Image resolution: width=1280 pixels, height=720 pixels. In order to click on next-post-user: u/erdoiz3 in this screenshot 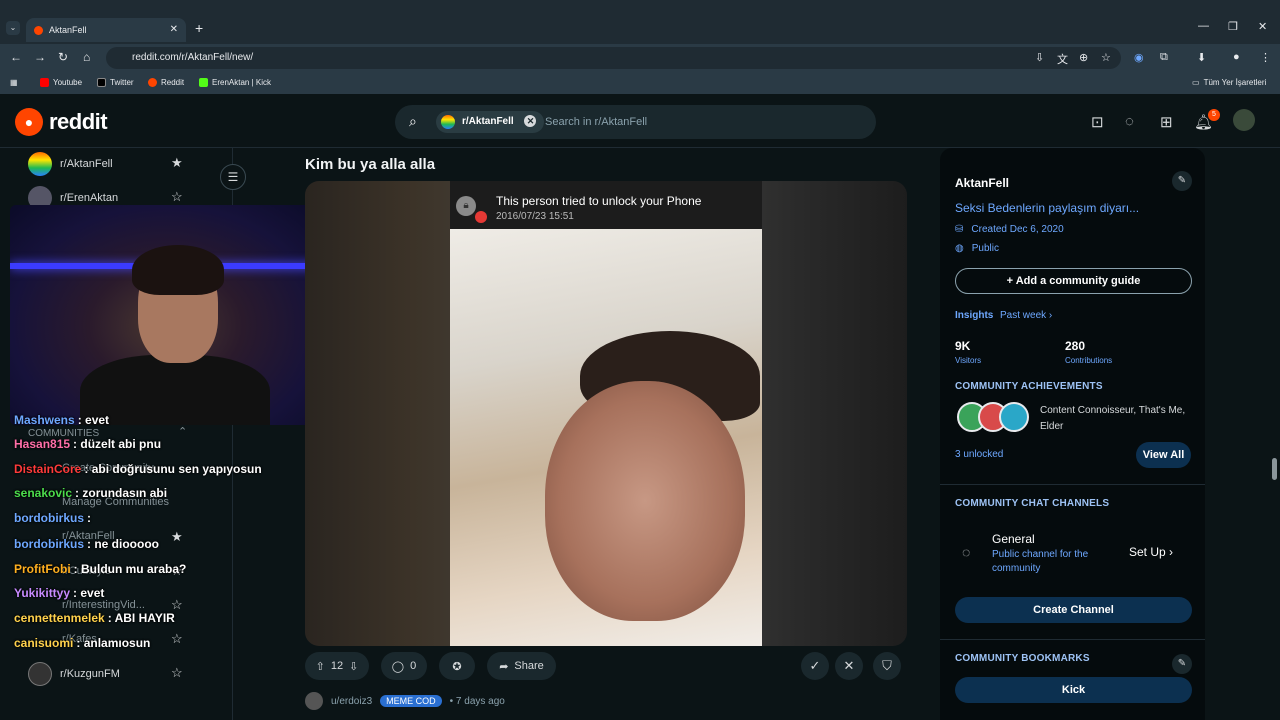, I will do `click(351, 701)`.